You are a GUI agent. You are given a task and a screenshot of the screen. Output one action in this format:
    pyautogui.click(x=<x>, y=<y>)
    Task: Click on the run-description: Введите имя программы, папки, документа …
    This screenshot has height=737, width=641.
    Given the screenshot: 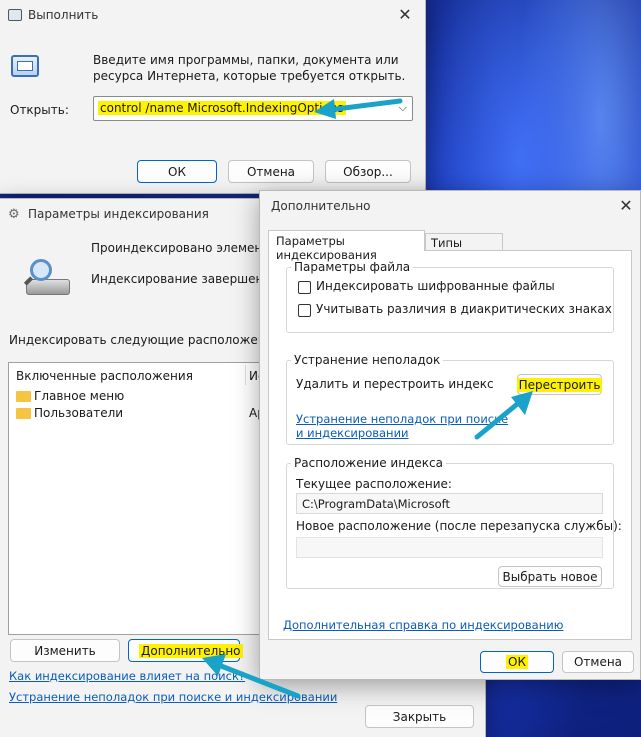 What is the action you would take?
    pyautogui.click(x=249, y=68)
    